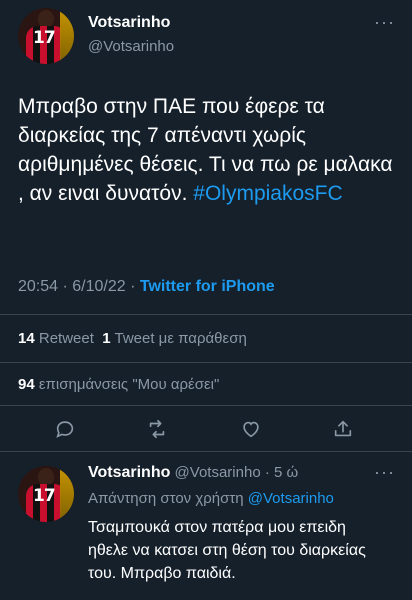 The height and width of the screenshot is (600, 412). I want to click on replying-to: Απάντηση στον χρήστη @Votsarinho, so click(211, 498).